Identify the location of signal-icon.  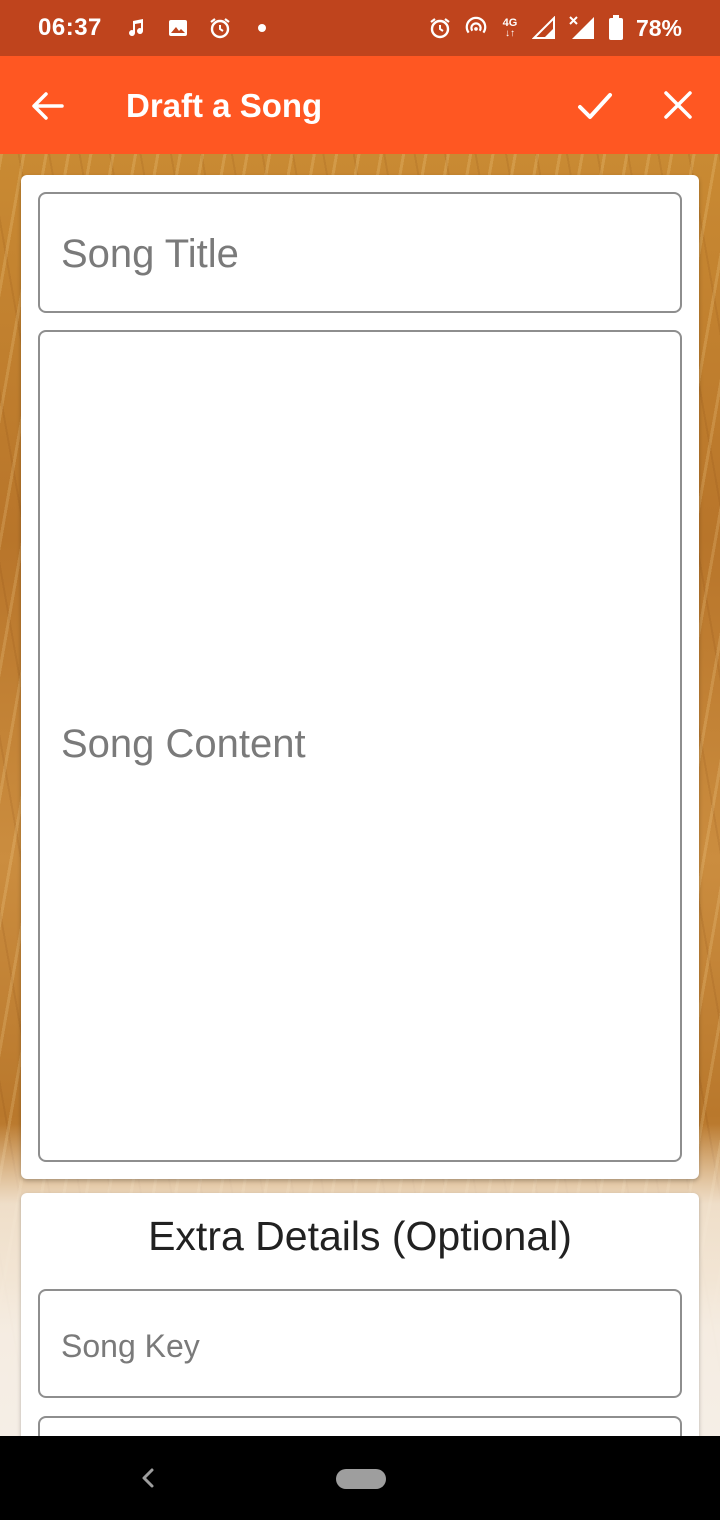
(543, 28).